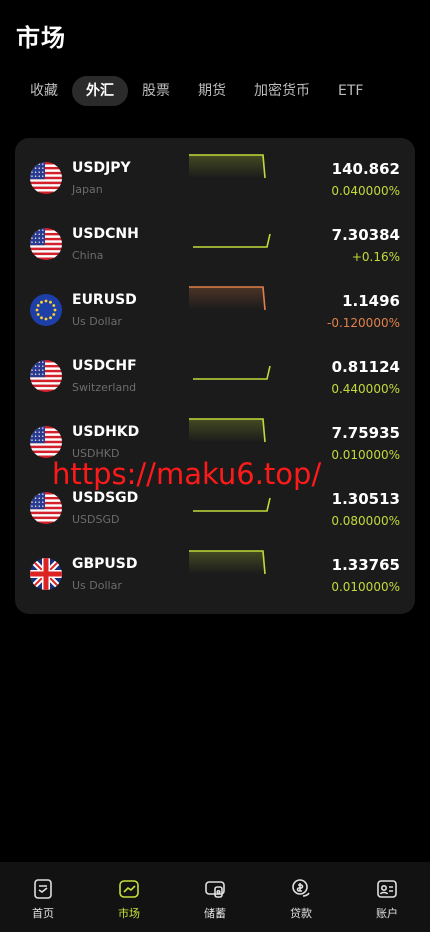 The height and width of the screenshot is (932, 430). I want to click on quote-name: Switzerland, so click(104, 387).